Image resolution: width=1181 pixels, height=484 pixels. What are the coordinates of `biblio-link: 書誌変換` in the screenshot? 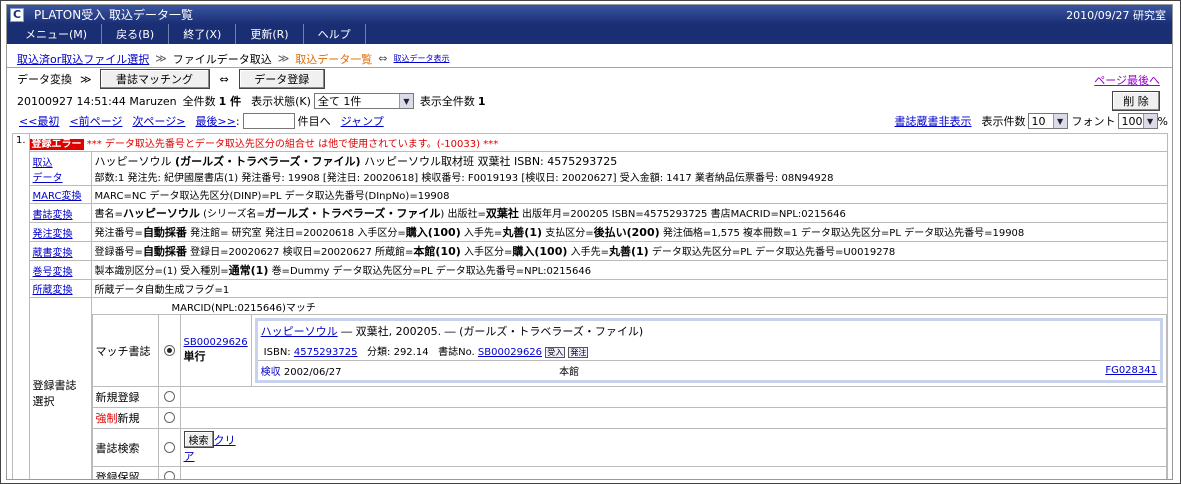 It's located at (53, 215).